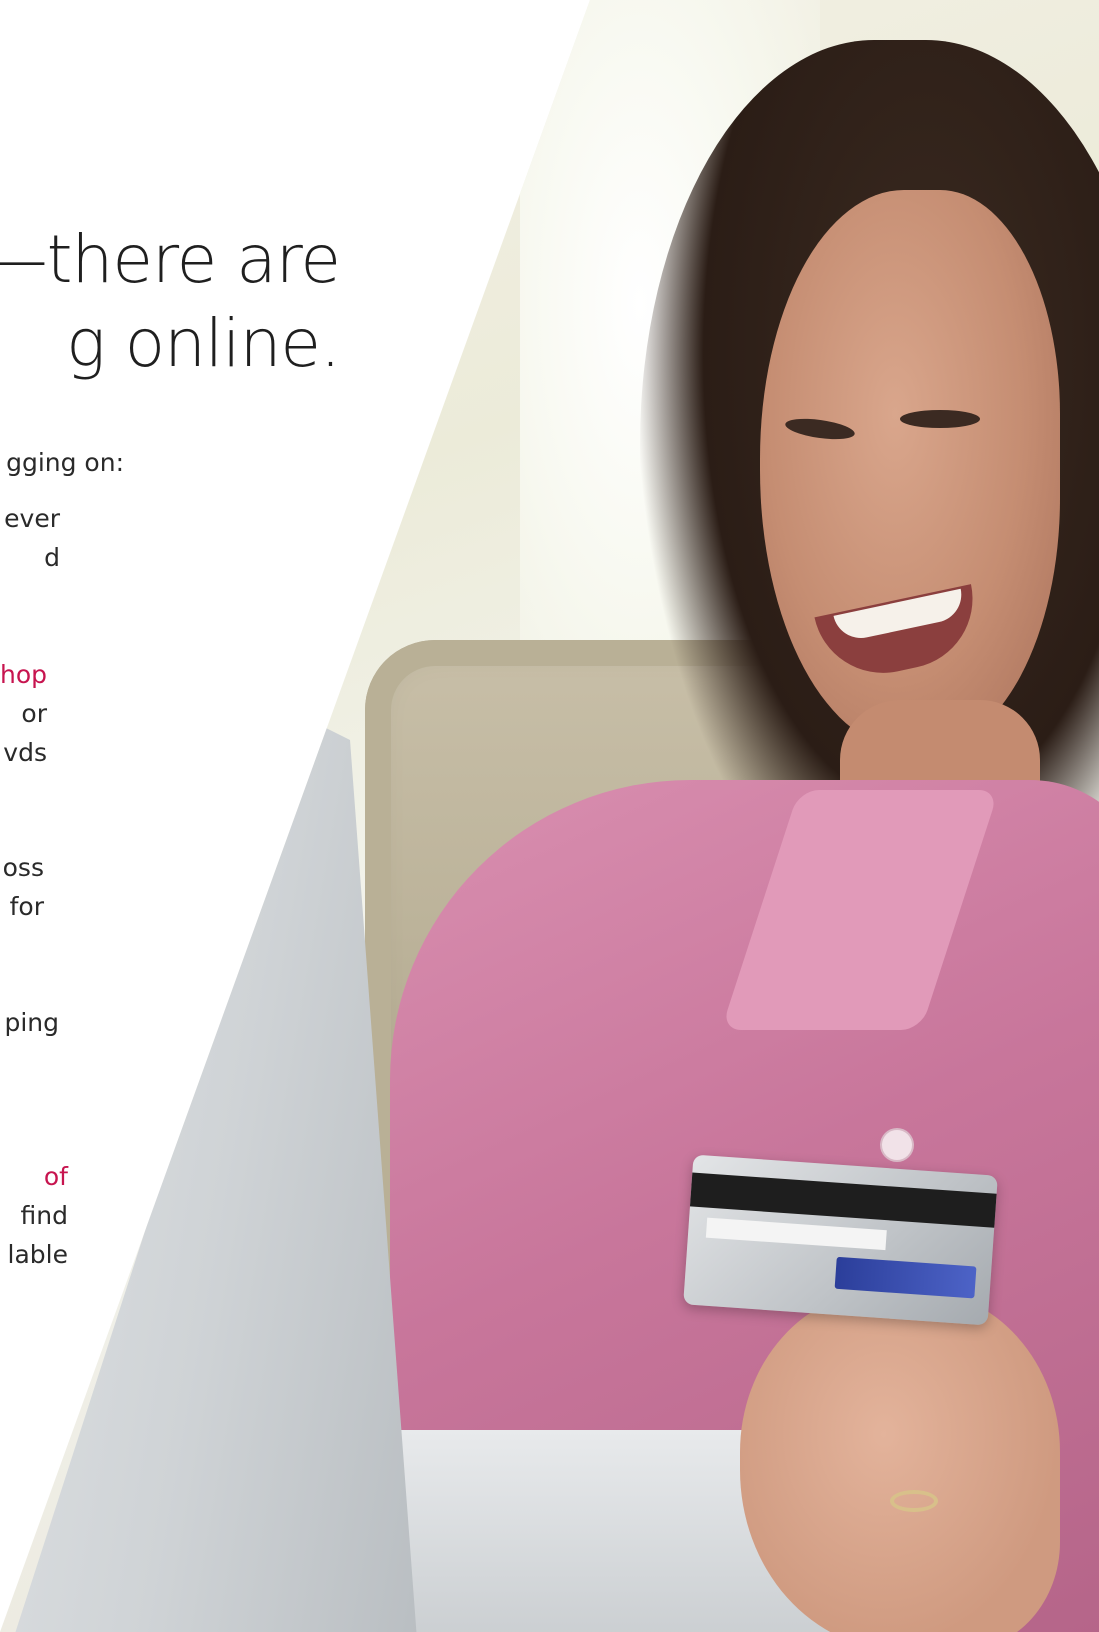 The height and width of the screenshot is (1632, 1099). What do you see at coordinates (900, 1461) in the screenshot?
I see `hand` at bounding box center [900, 1461].